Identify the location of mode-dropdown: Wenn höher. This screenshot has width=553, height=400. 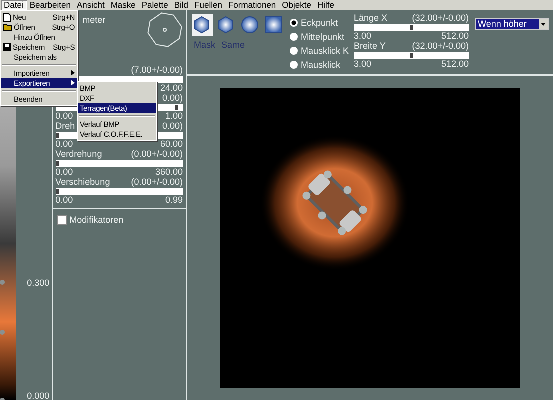
(512, 24).